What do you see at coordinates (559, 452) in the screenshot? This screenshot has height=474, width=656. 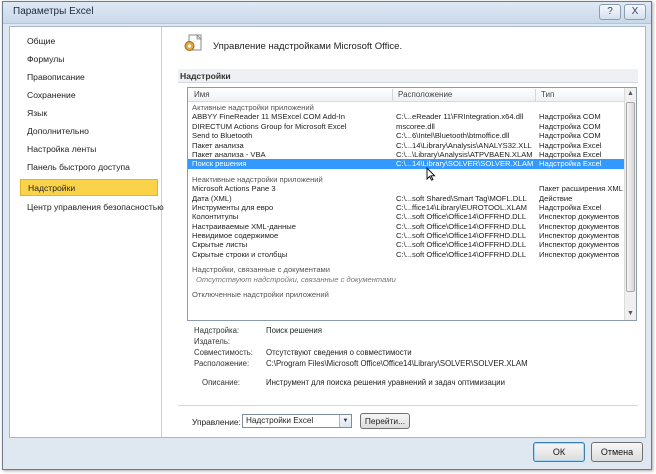 I see `ok-button: ОК` at bounding box center [559, 452].